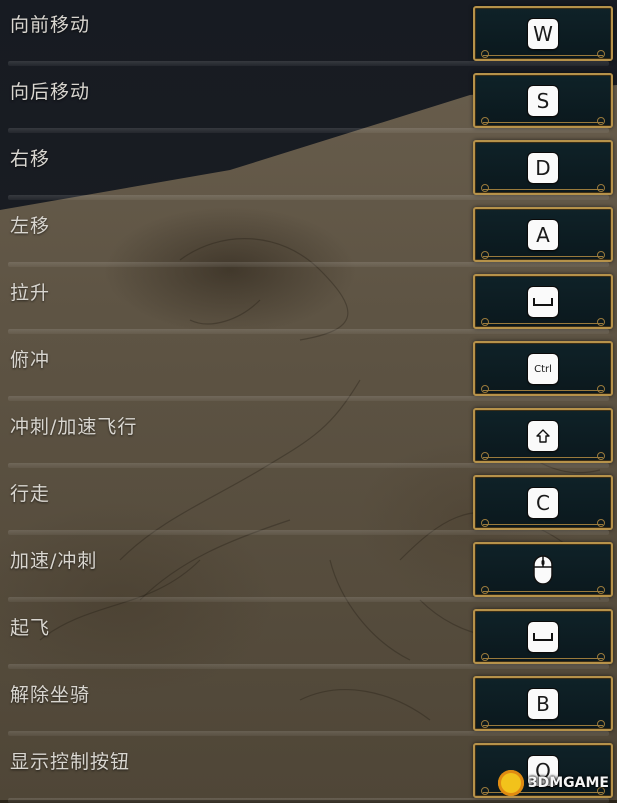 The height and width of the screenshot is (803, 617). I want to click on action-label: 加速/冲刺, so click(54, 561).